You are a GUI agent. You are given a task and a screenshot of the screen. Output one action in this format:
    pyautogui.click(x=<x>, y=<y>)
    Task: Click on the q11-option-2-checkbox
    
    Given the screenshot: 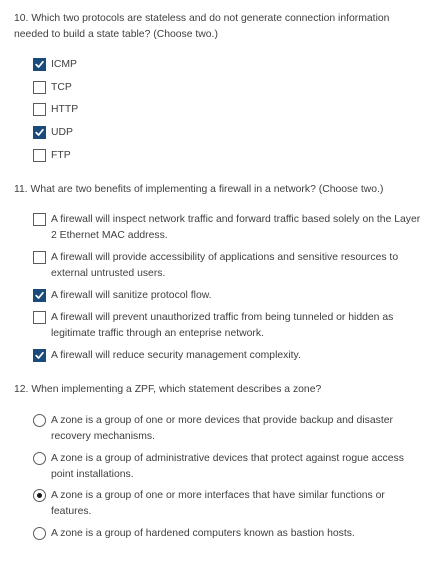 What is the action you would take?
    pyautogui.click(x=39, y=257)
    